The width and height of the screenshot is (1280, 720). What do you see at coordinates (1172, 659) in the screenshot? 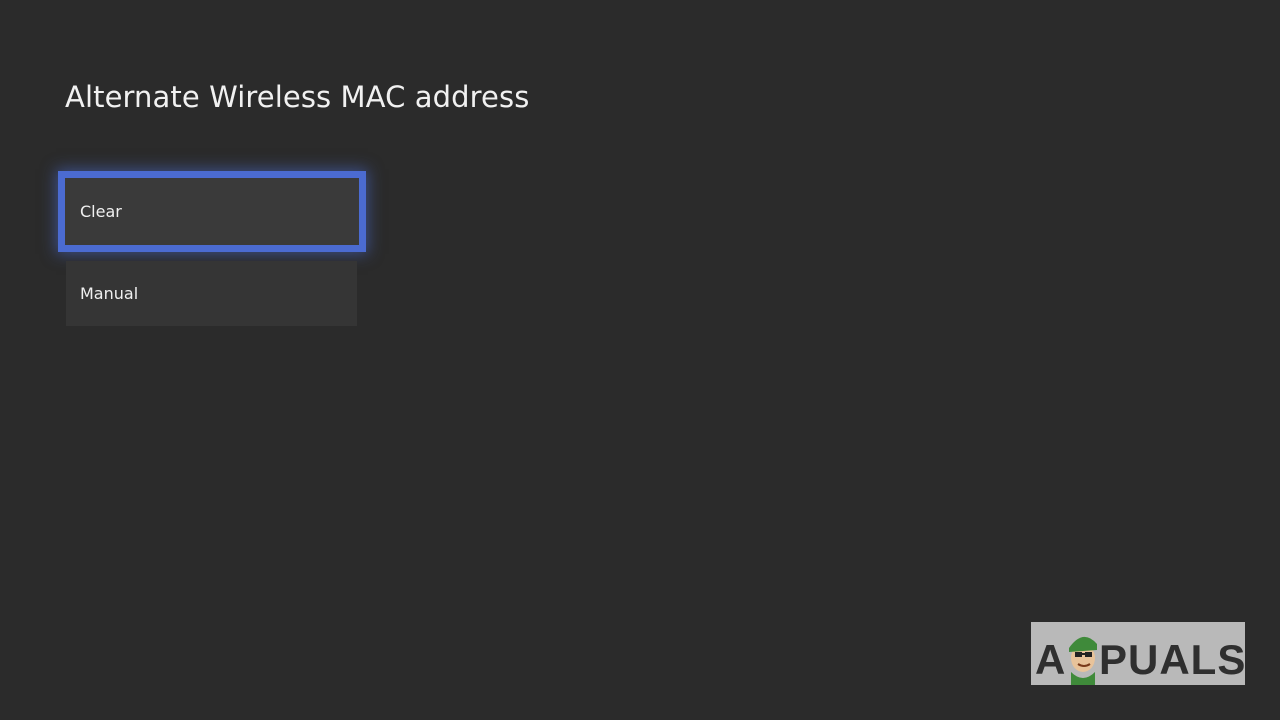
I see `svg-text: PUALS` at bounding box center [1172, 659].